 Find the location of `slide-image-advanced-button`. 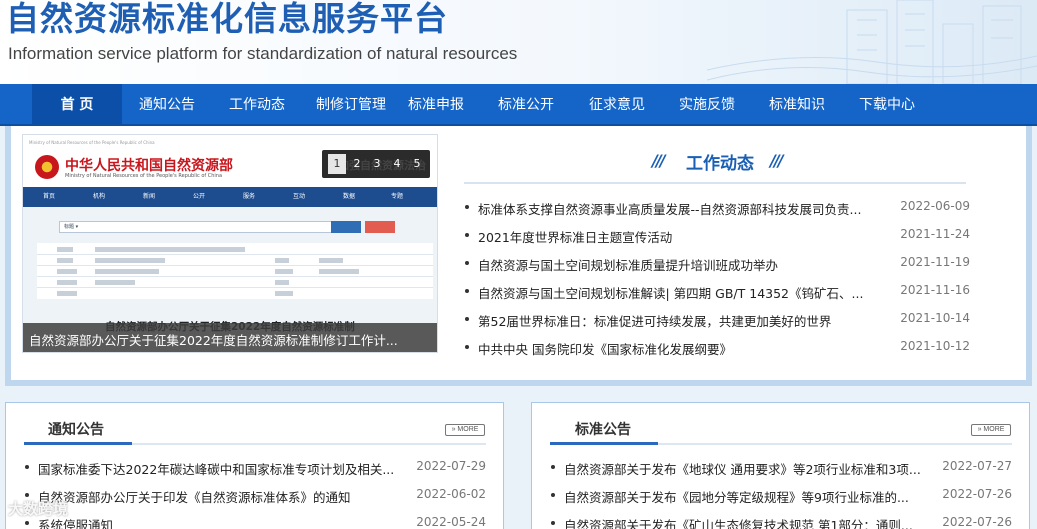

slide-image-advanced-button is located at coordinates (380, 227).